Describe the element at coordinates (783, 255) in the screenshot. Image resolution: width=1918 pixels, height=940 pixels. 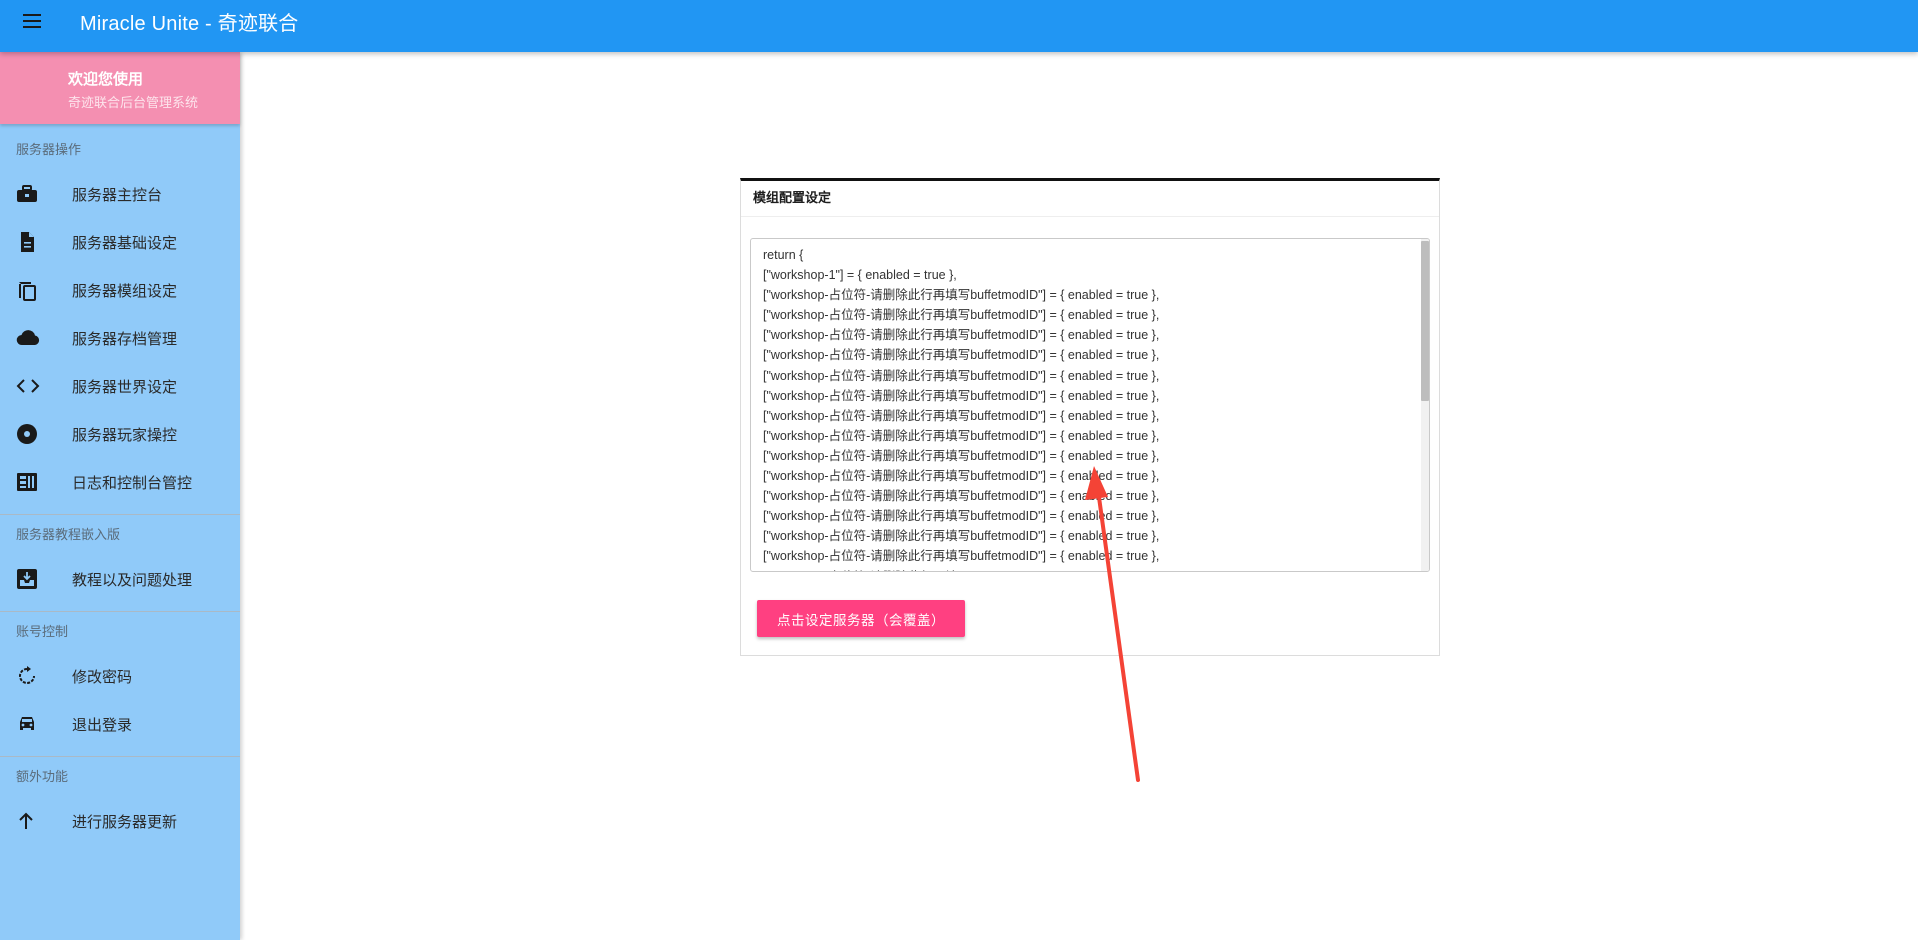
I see `editor-line: return {` at that location.